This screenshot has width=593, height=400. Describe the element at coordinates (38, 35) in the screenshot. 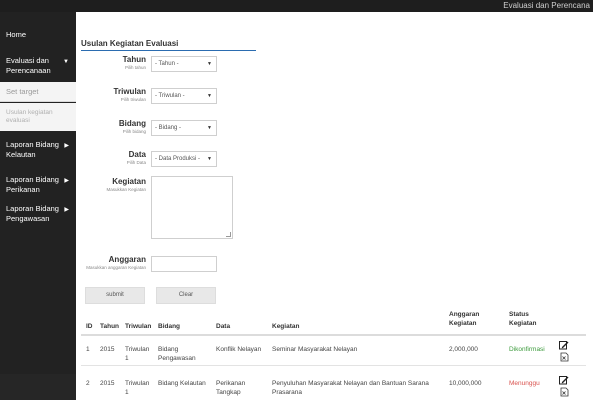

I see `sidebar-item-home: Home` at that location.